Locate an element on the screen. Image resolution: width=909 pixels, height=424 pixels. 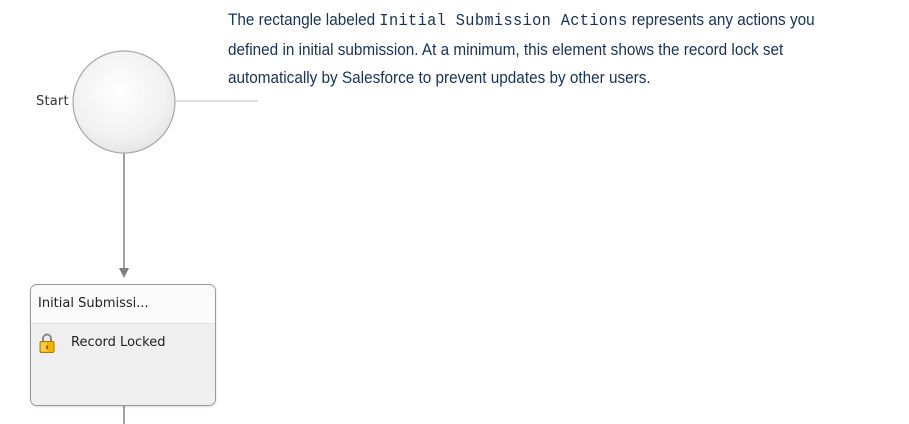
initial-submission-node: Initial Submissi... Record Locked is located at coordinates (123, 345).